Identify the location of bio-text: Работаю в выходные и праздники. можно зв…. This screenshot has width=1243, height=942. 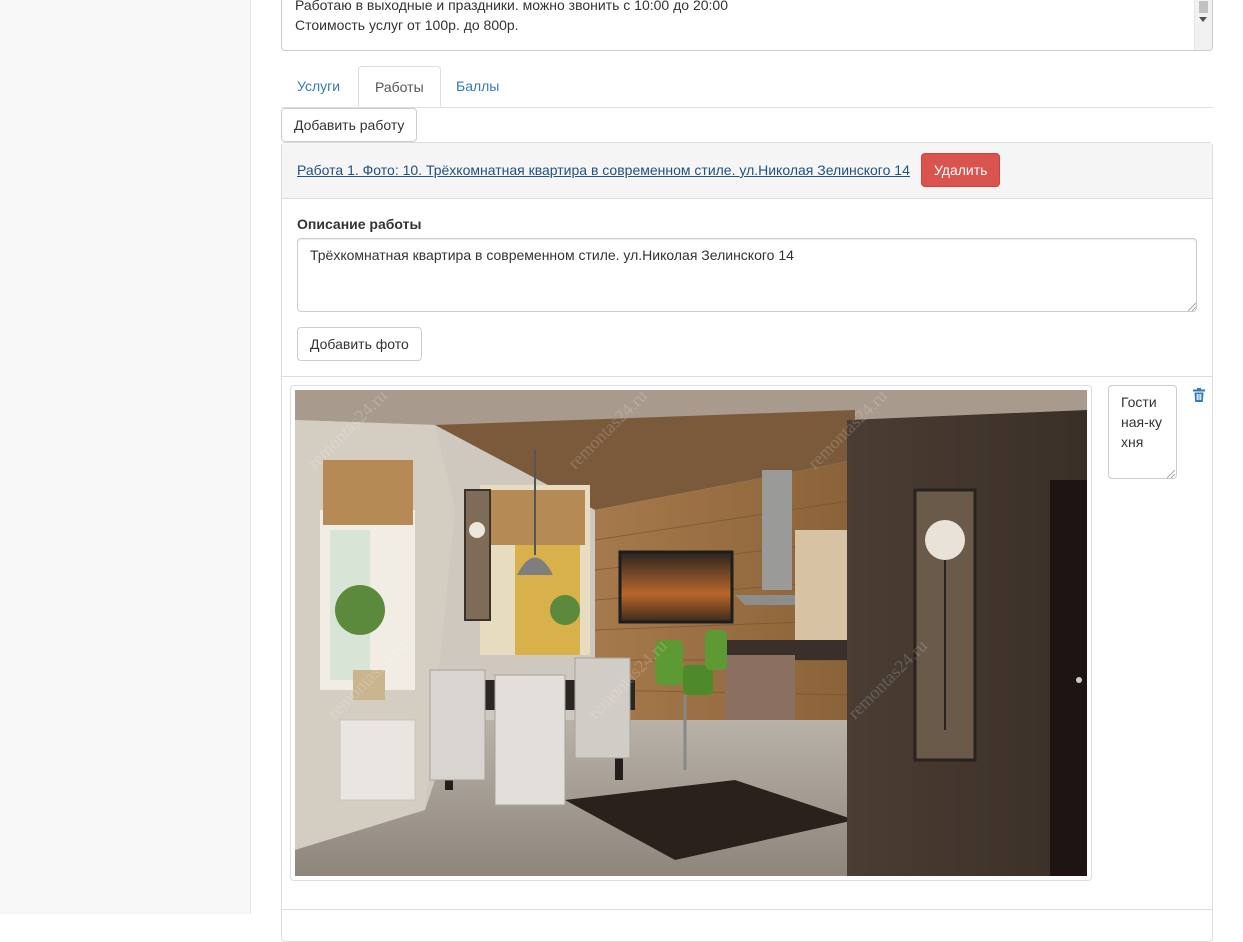
(511, 17).